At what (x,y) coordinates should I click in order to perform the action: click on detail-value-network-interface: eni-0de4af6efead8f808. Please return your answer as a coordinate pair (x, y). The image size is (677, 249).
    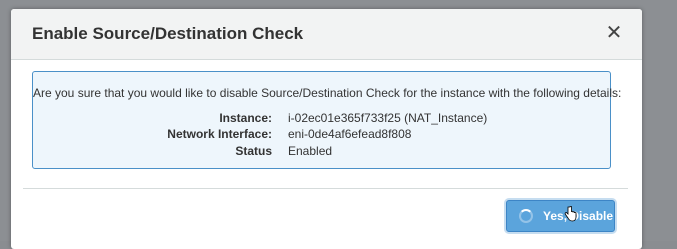
    Looking at the image, I should click on (350, 134).